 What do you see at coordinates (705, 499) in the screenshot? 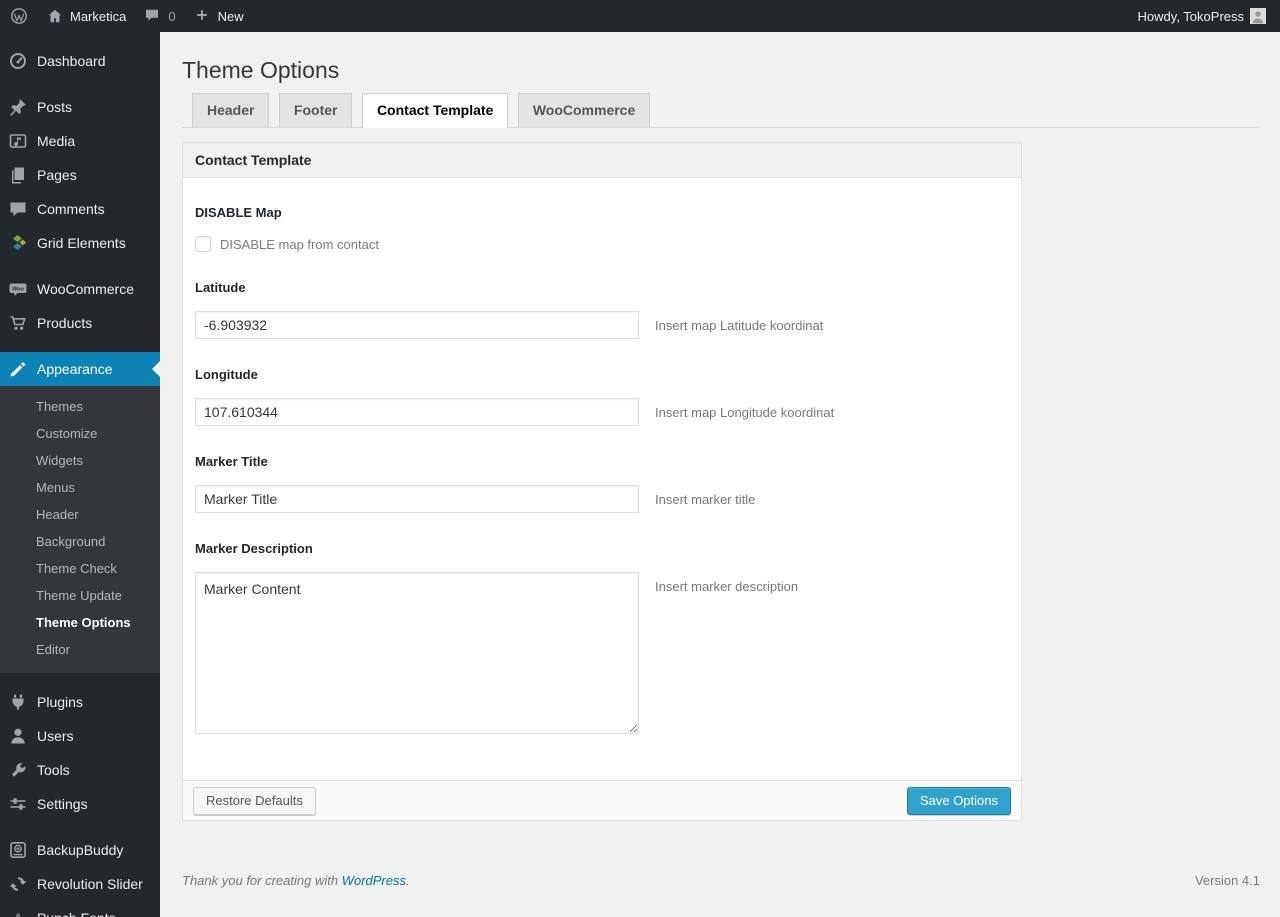
I see `field-help-text: Insert marker title` at bounding box center [705, 499].